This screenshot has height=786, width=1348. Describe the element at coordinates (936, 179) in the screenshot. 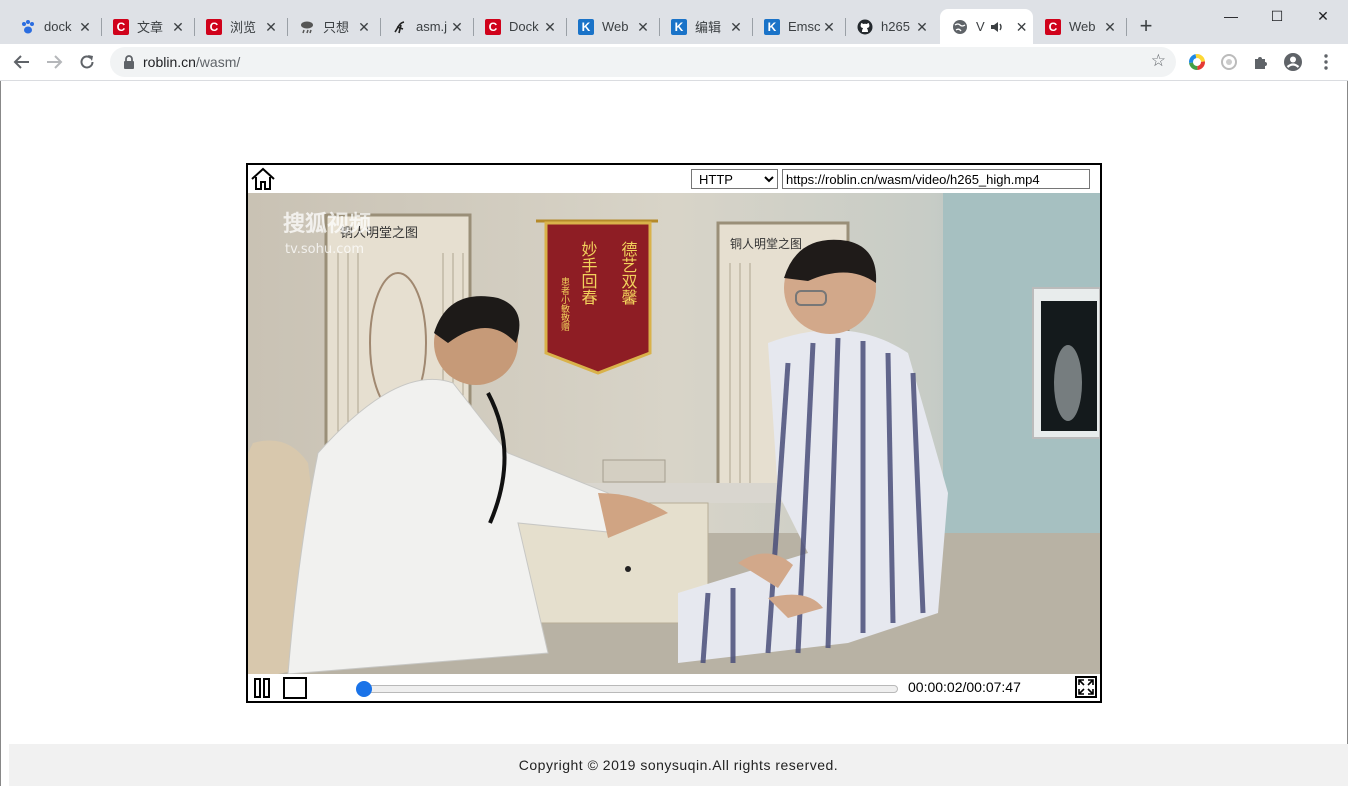

I see `video-url-input` at that location.